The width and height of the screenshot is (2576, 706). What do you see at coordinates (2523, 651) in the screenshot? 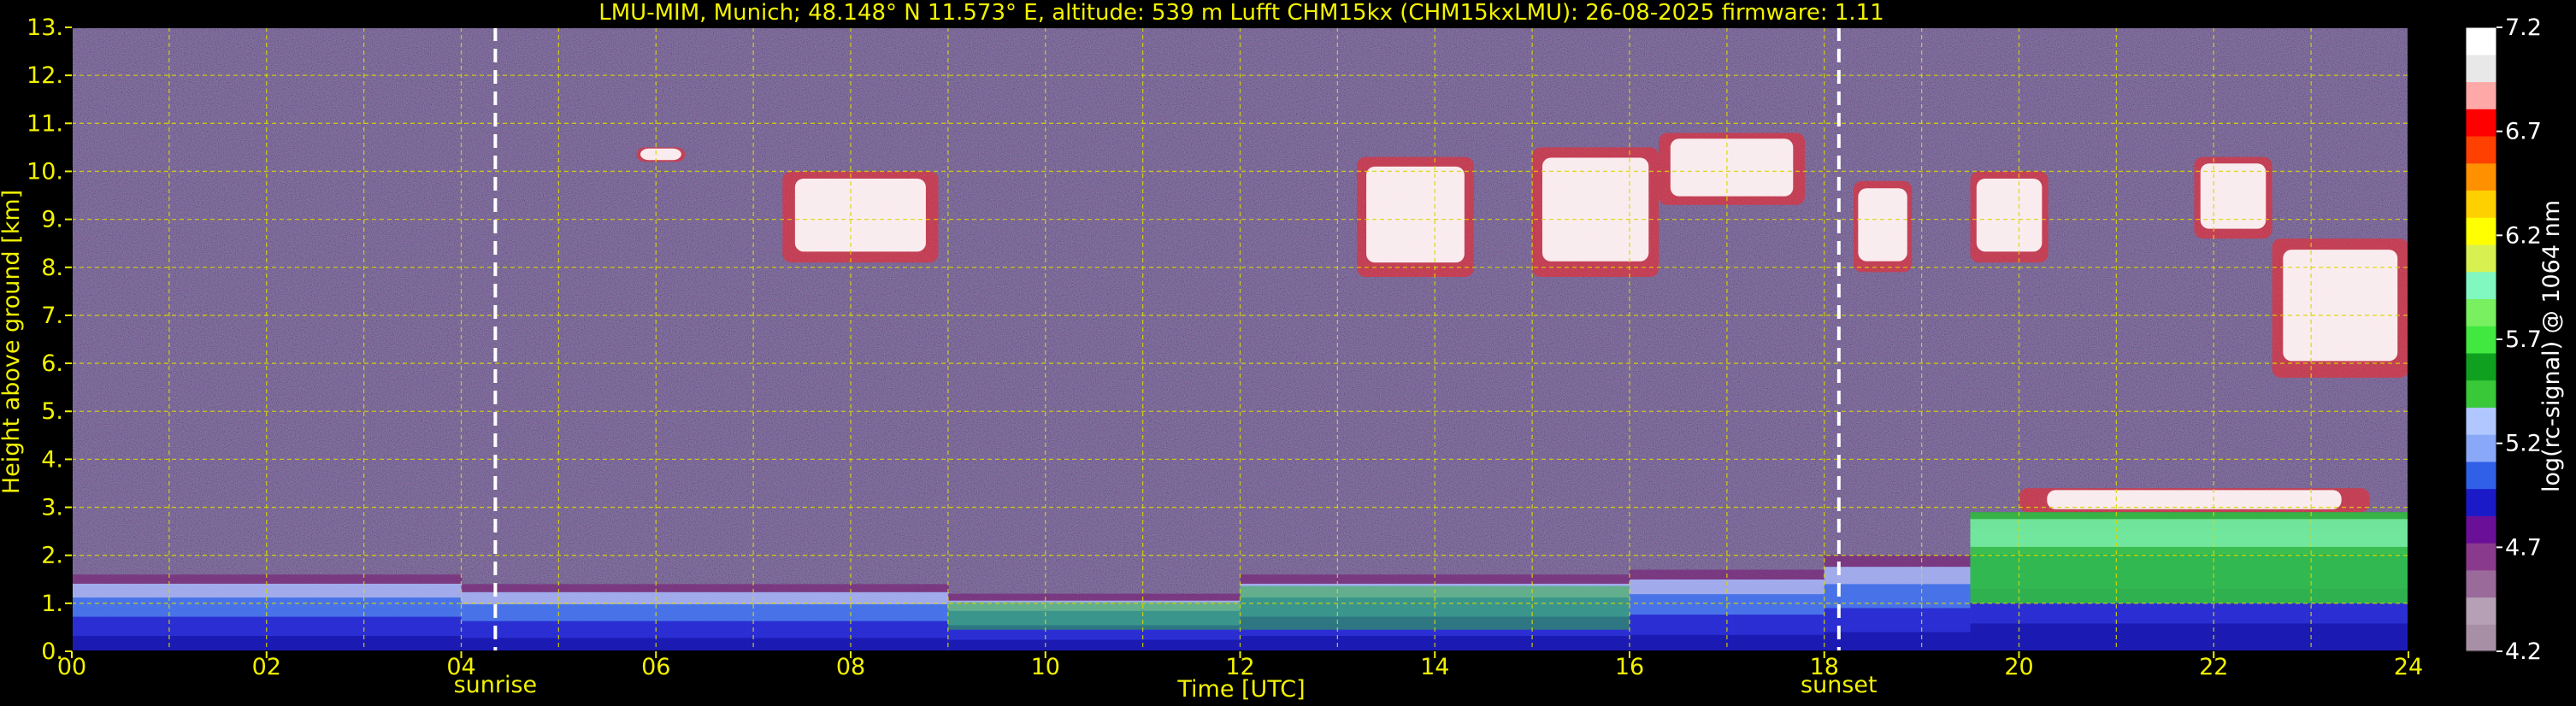
I see `colorbar-tick-label: 4.2` at bounding box center [2523, 651].